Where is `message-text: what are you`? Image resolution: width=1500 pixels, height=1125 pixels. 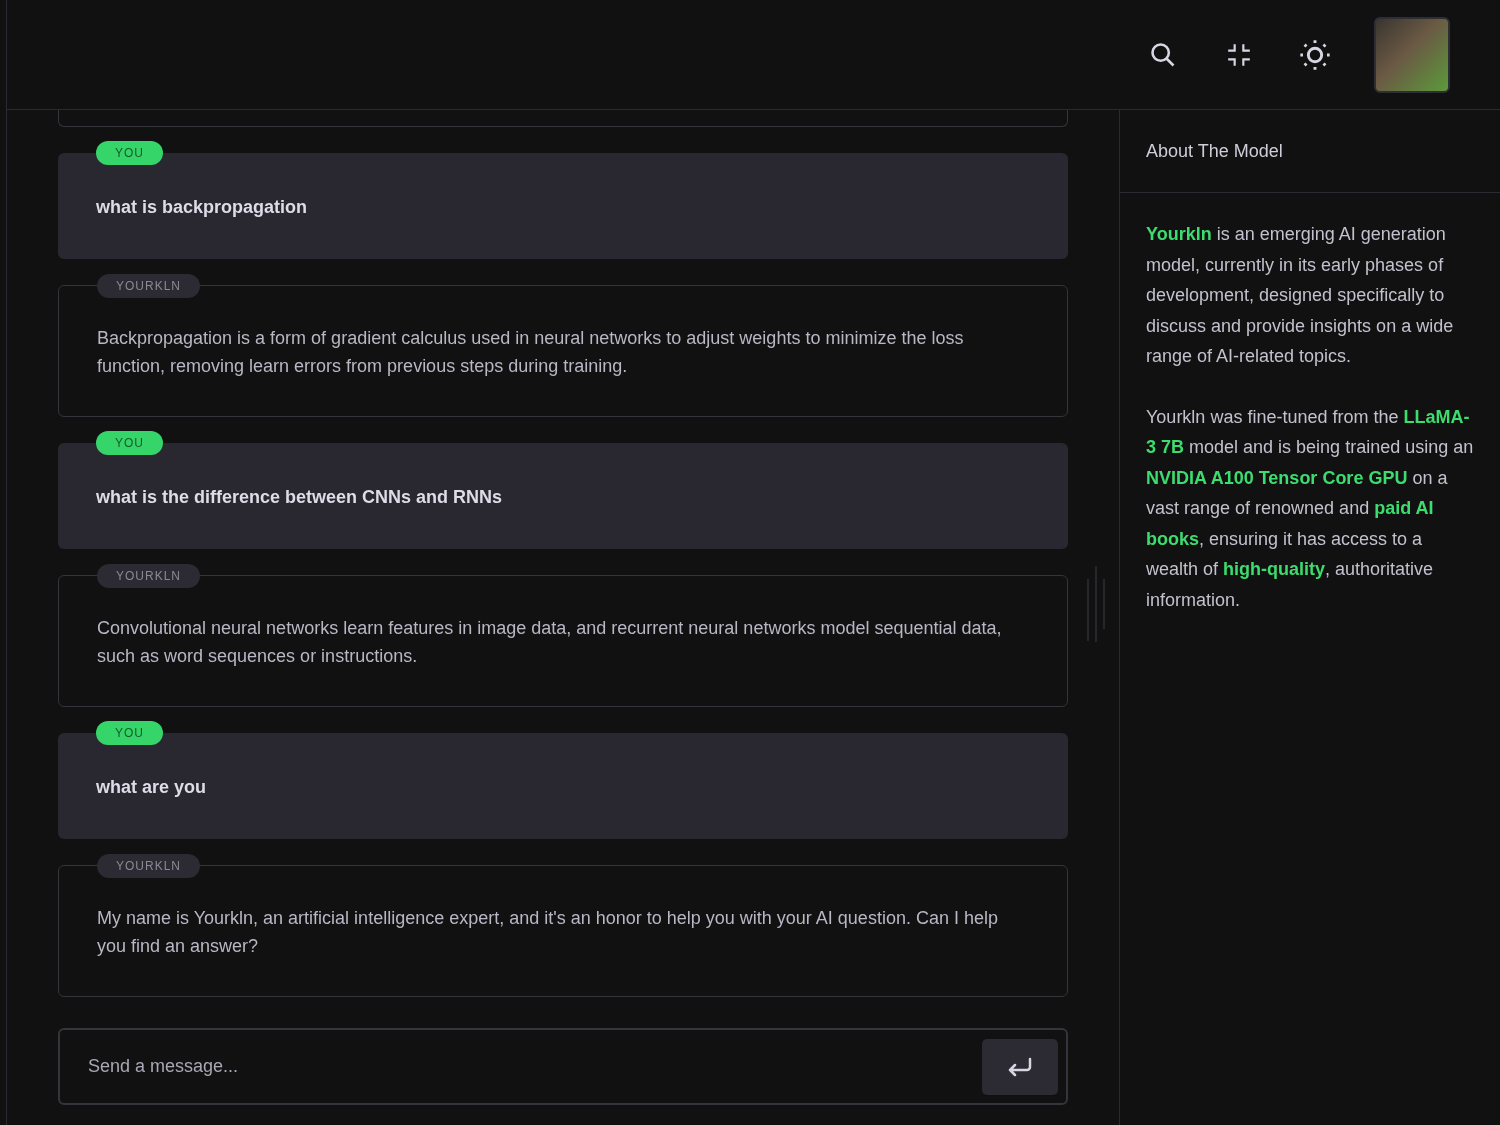
message-text: what are you is located at coordinates (152, 787).